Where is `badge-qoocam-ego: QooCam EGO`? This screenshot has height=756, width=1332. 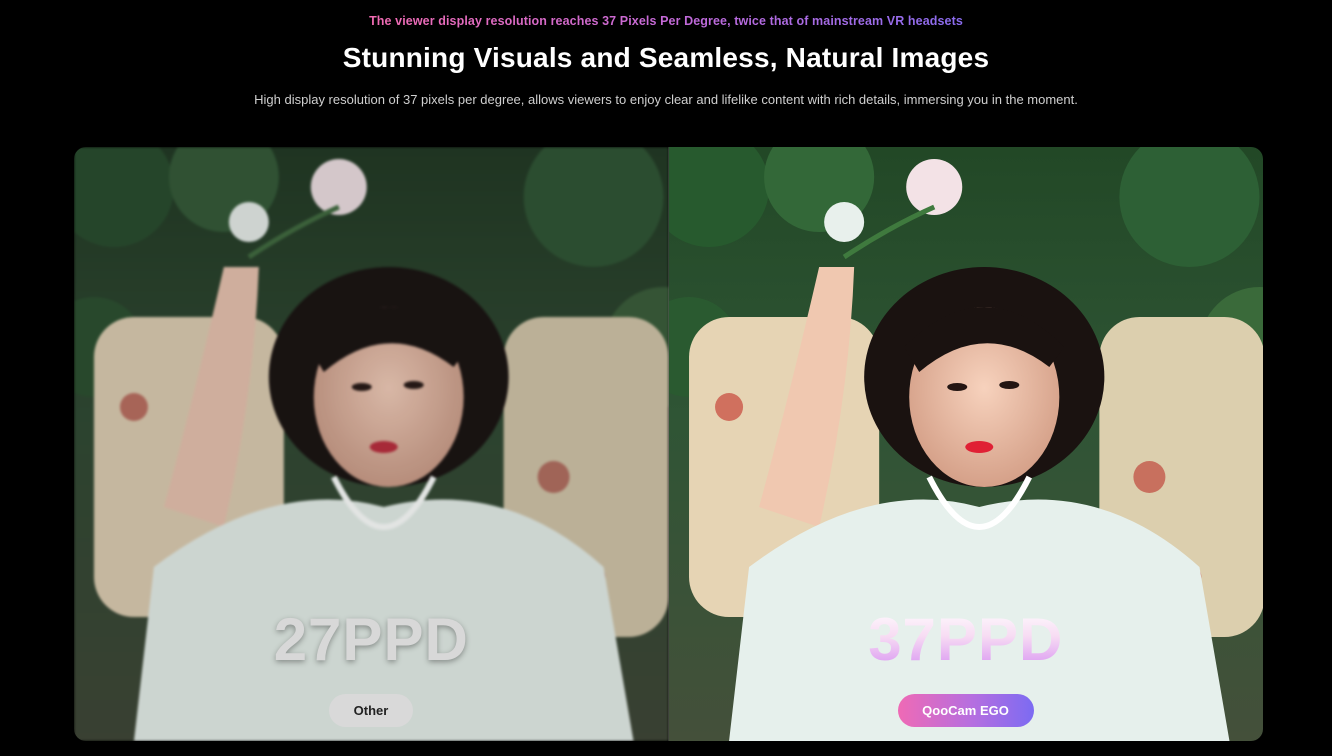 badge-qoocam-ego: QooCam EGO is located at coordinates (965, 710).